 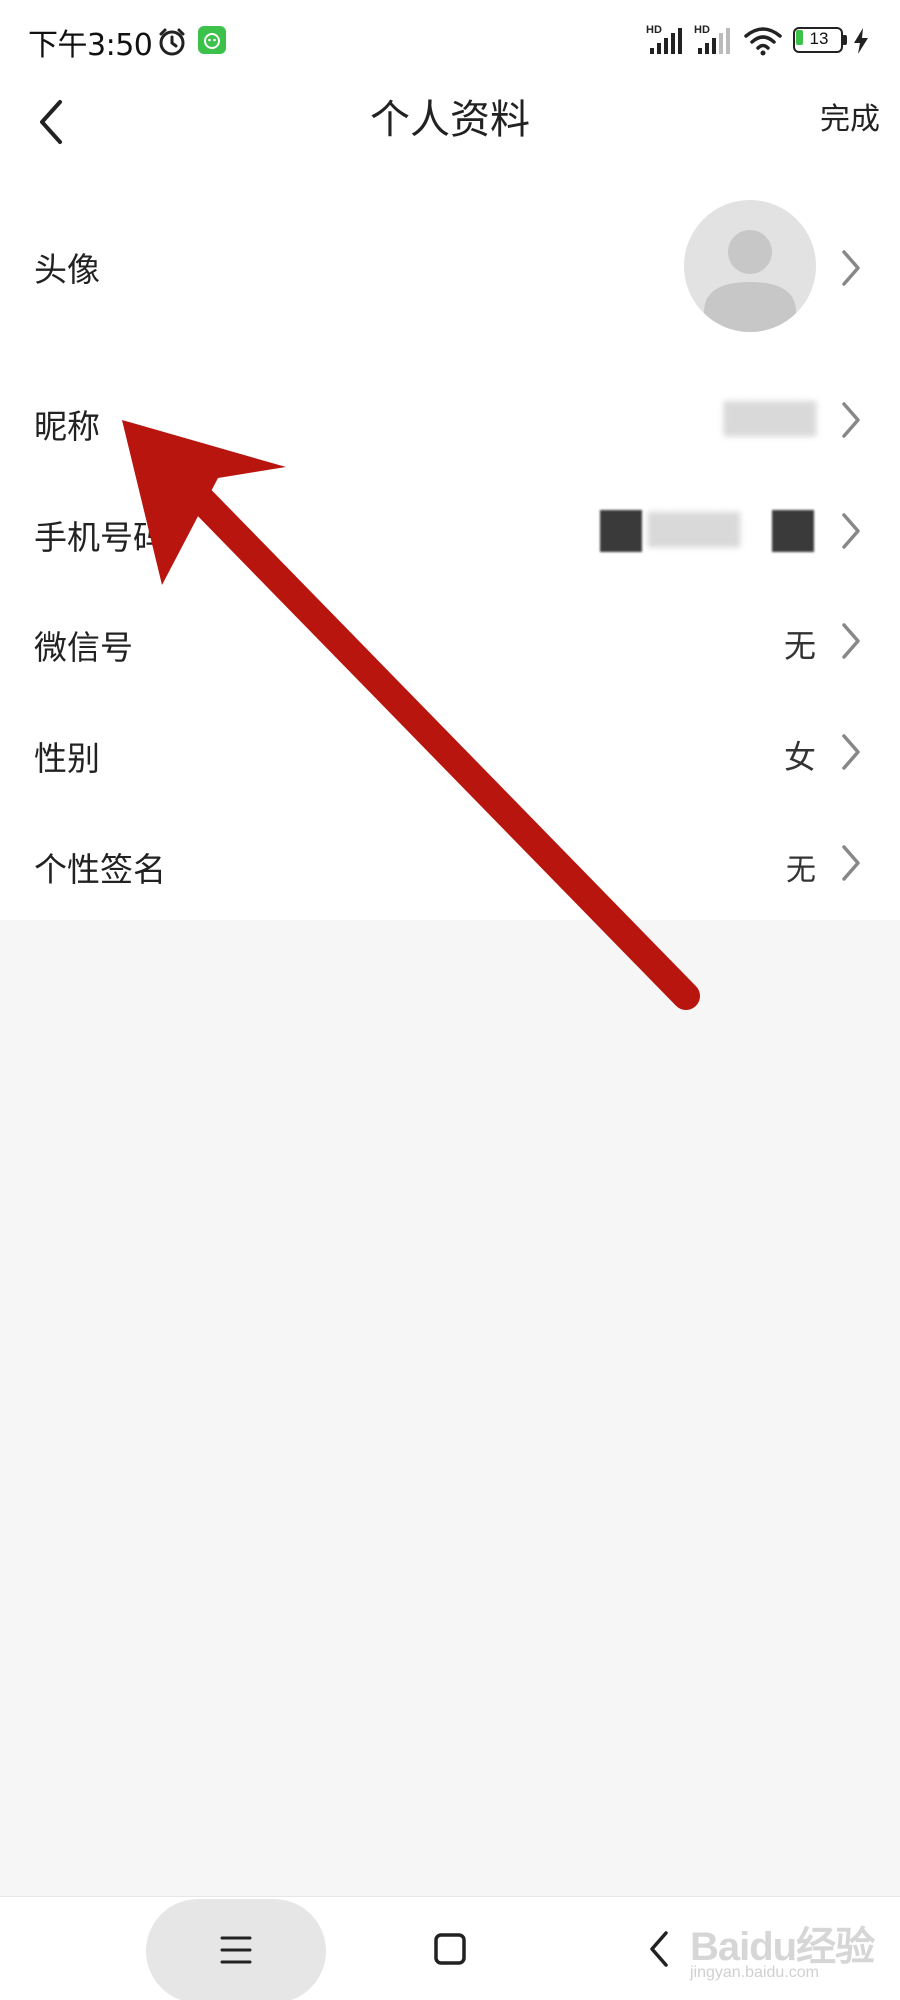 What do you see at coordinates (769, 419) in the screenshot?
I see `nickname-value-redacted: ████` at bounding box center [769, 419].